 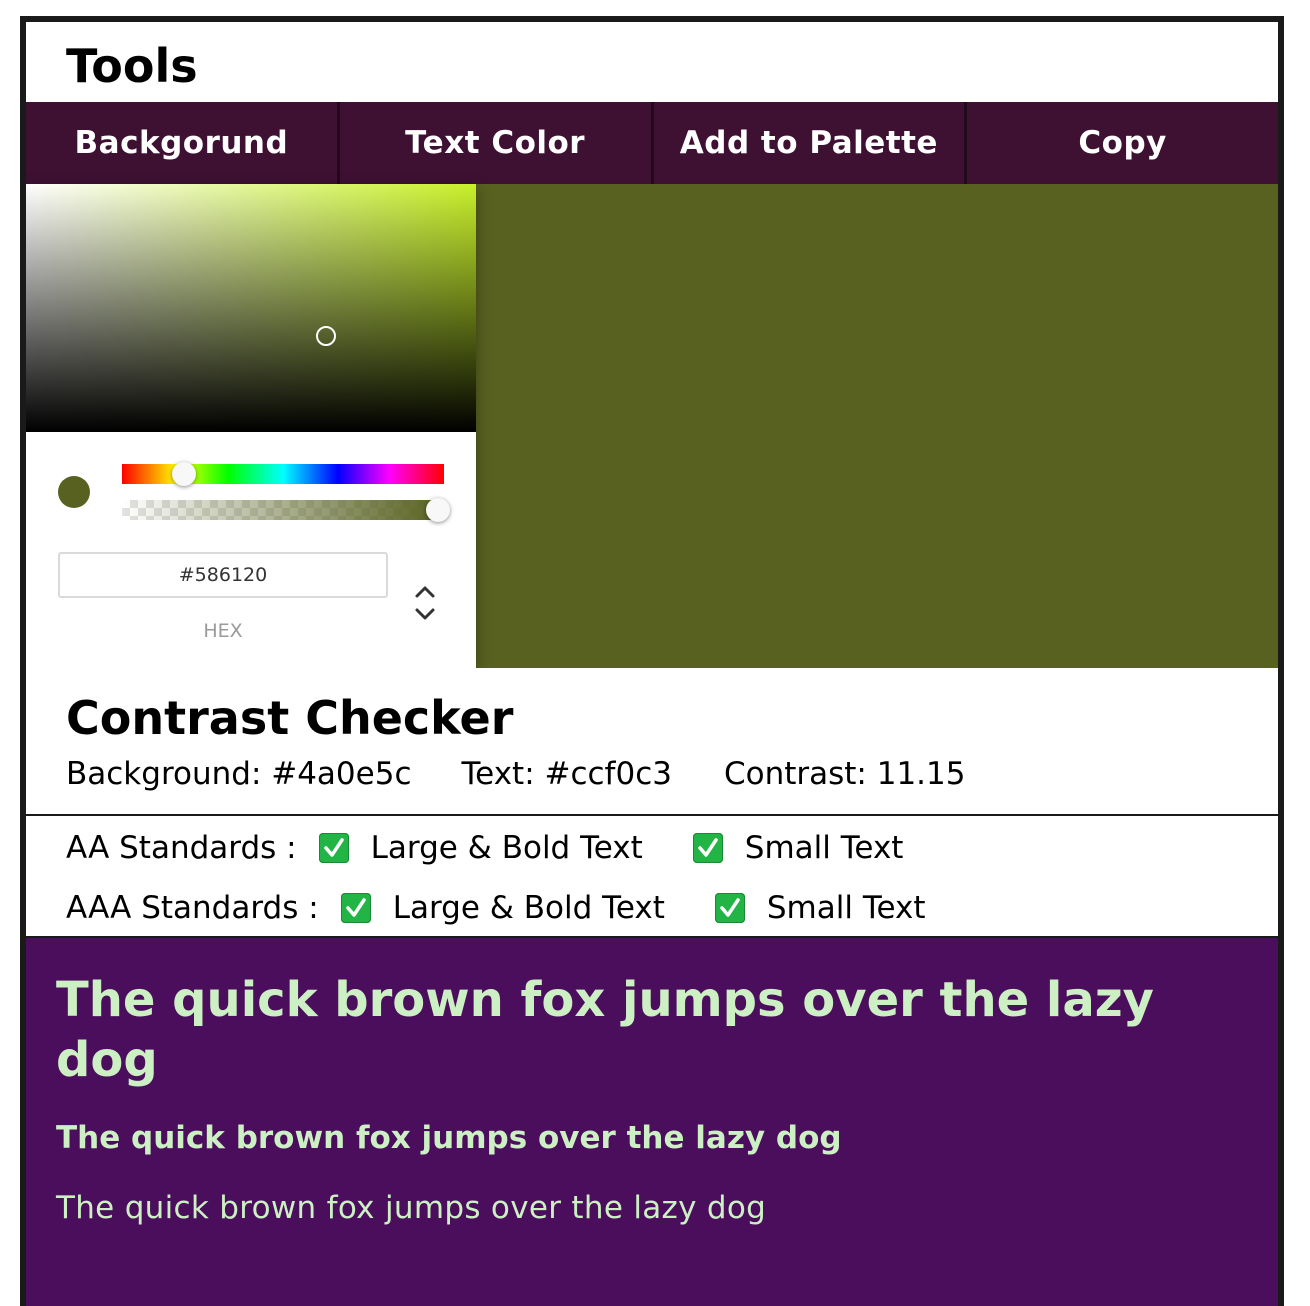 I want to click on text-color-button: Text Color, so click(x=496, y=143).